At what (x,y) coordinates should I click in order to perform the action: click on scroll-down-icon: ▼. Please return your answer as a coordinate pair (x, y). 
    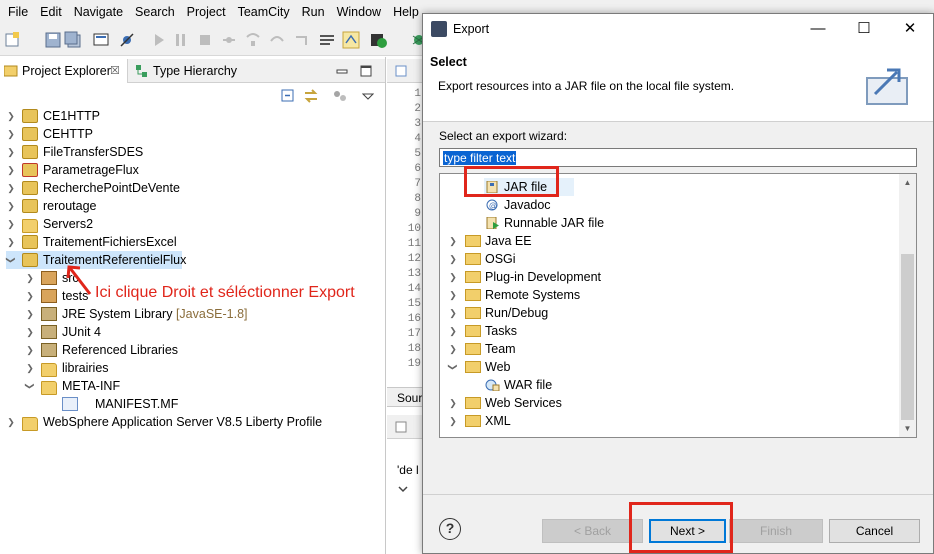
    Looking at the image, I should click on (907, 428).